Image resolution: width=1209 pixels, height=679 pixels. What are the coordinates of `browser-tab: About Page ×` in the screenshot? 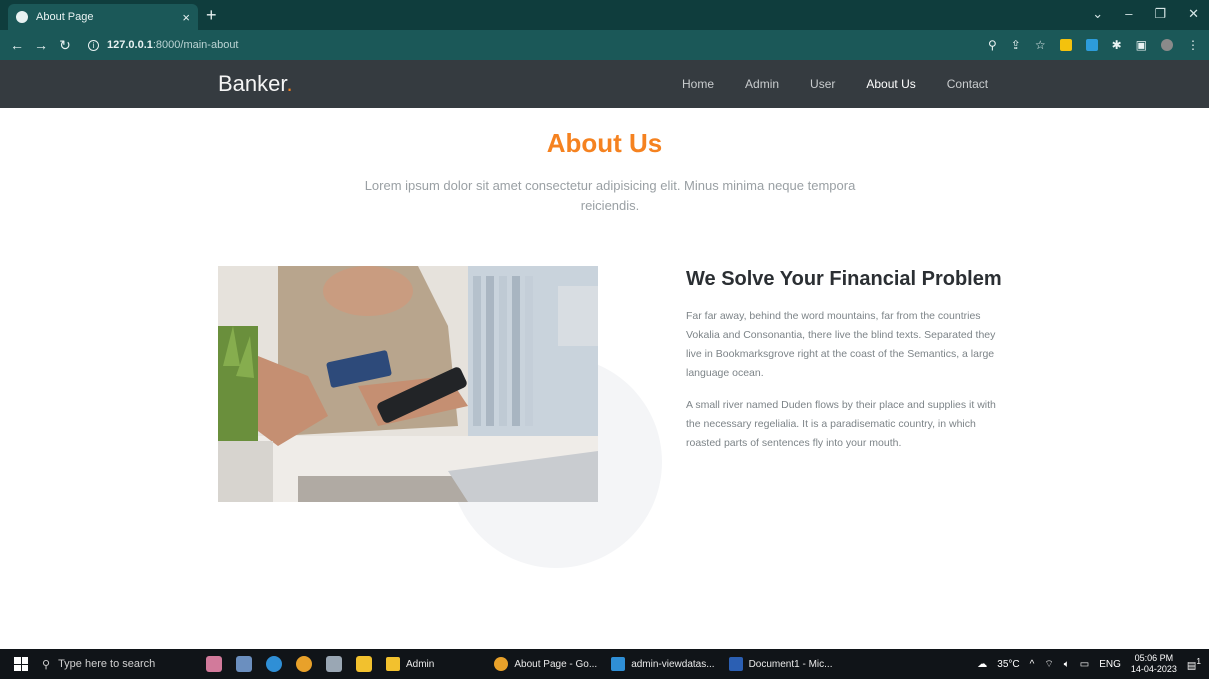 It's located at (103, 17).